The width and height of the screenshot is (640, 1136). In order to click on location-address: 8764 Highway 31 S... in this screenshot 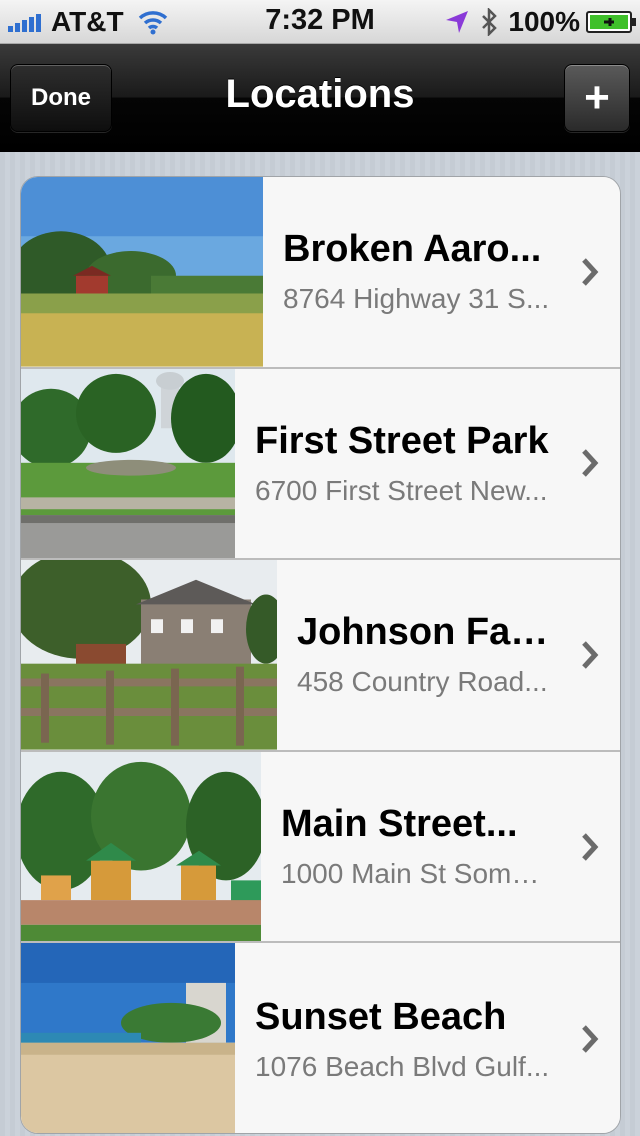, I will do `click(416, 299)`.